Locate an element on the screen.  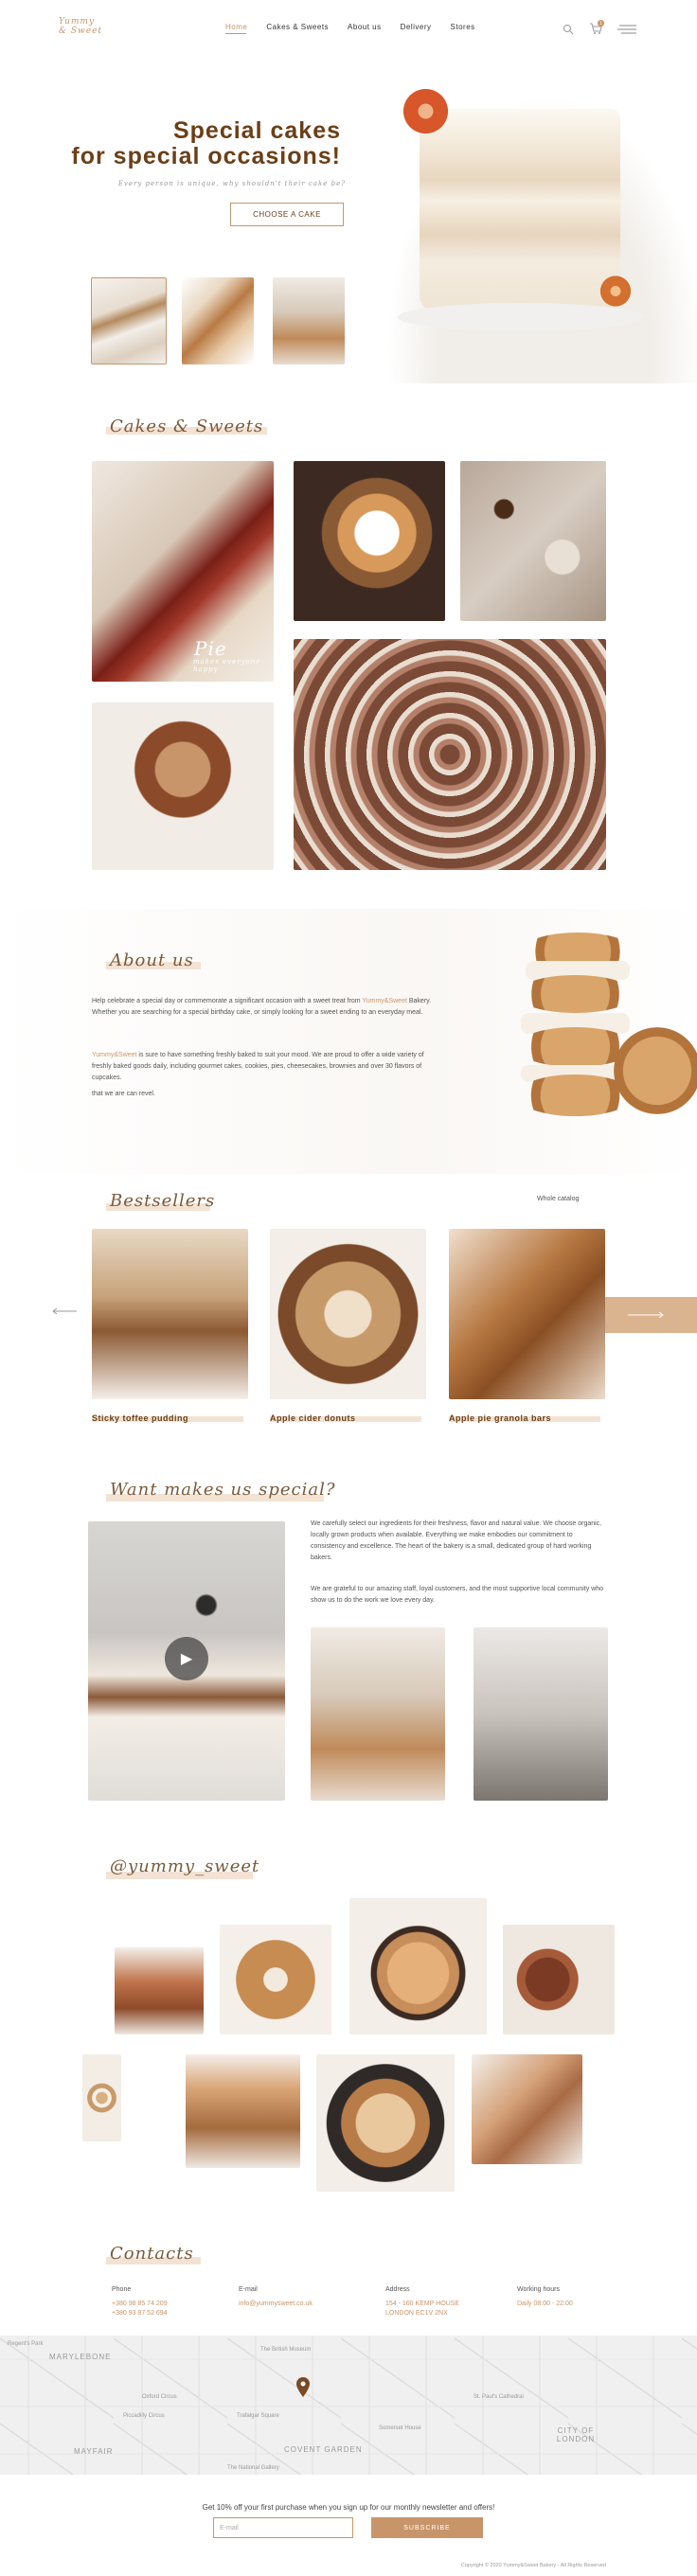
address-line-1: 154 - 160 KEMP HOUSE is located at coordinates (422, 2304).